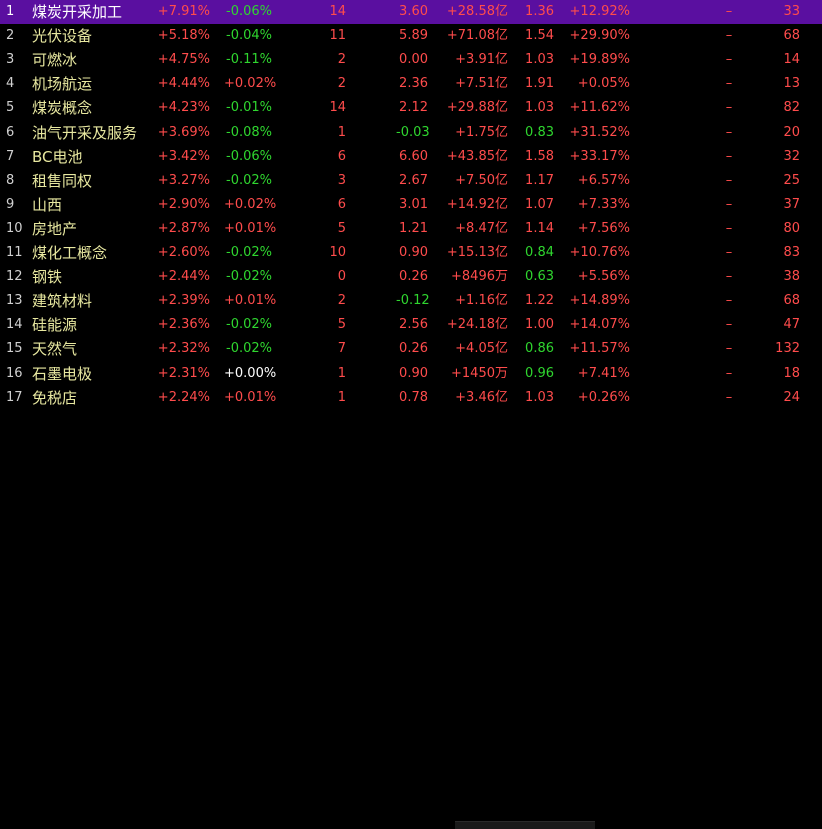 This screenshot has width=822, height=829. Describe the element at coordinates (791, 132) in the screenshot. I see `last-value: 20` at that location.